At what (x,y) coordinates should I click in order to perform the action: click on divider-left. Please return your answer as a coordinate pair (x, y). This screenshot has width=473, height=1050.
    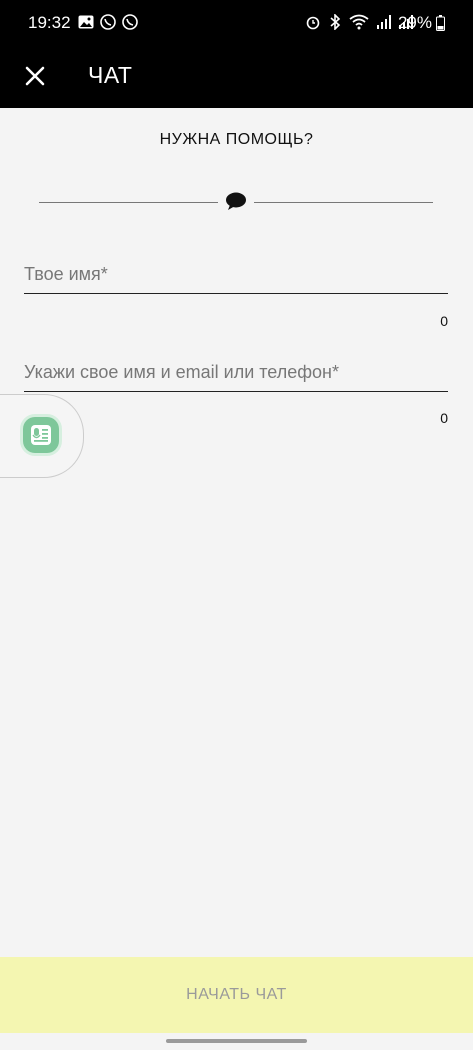
    Looking at the image, I should click on (128, 202).